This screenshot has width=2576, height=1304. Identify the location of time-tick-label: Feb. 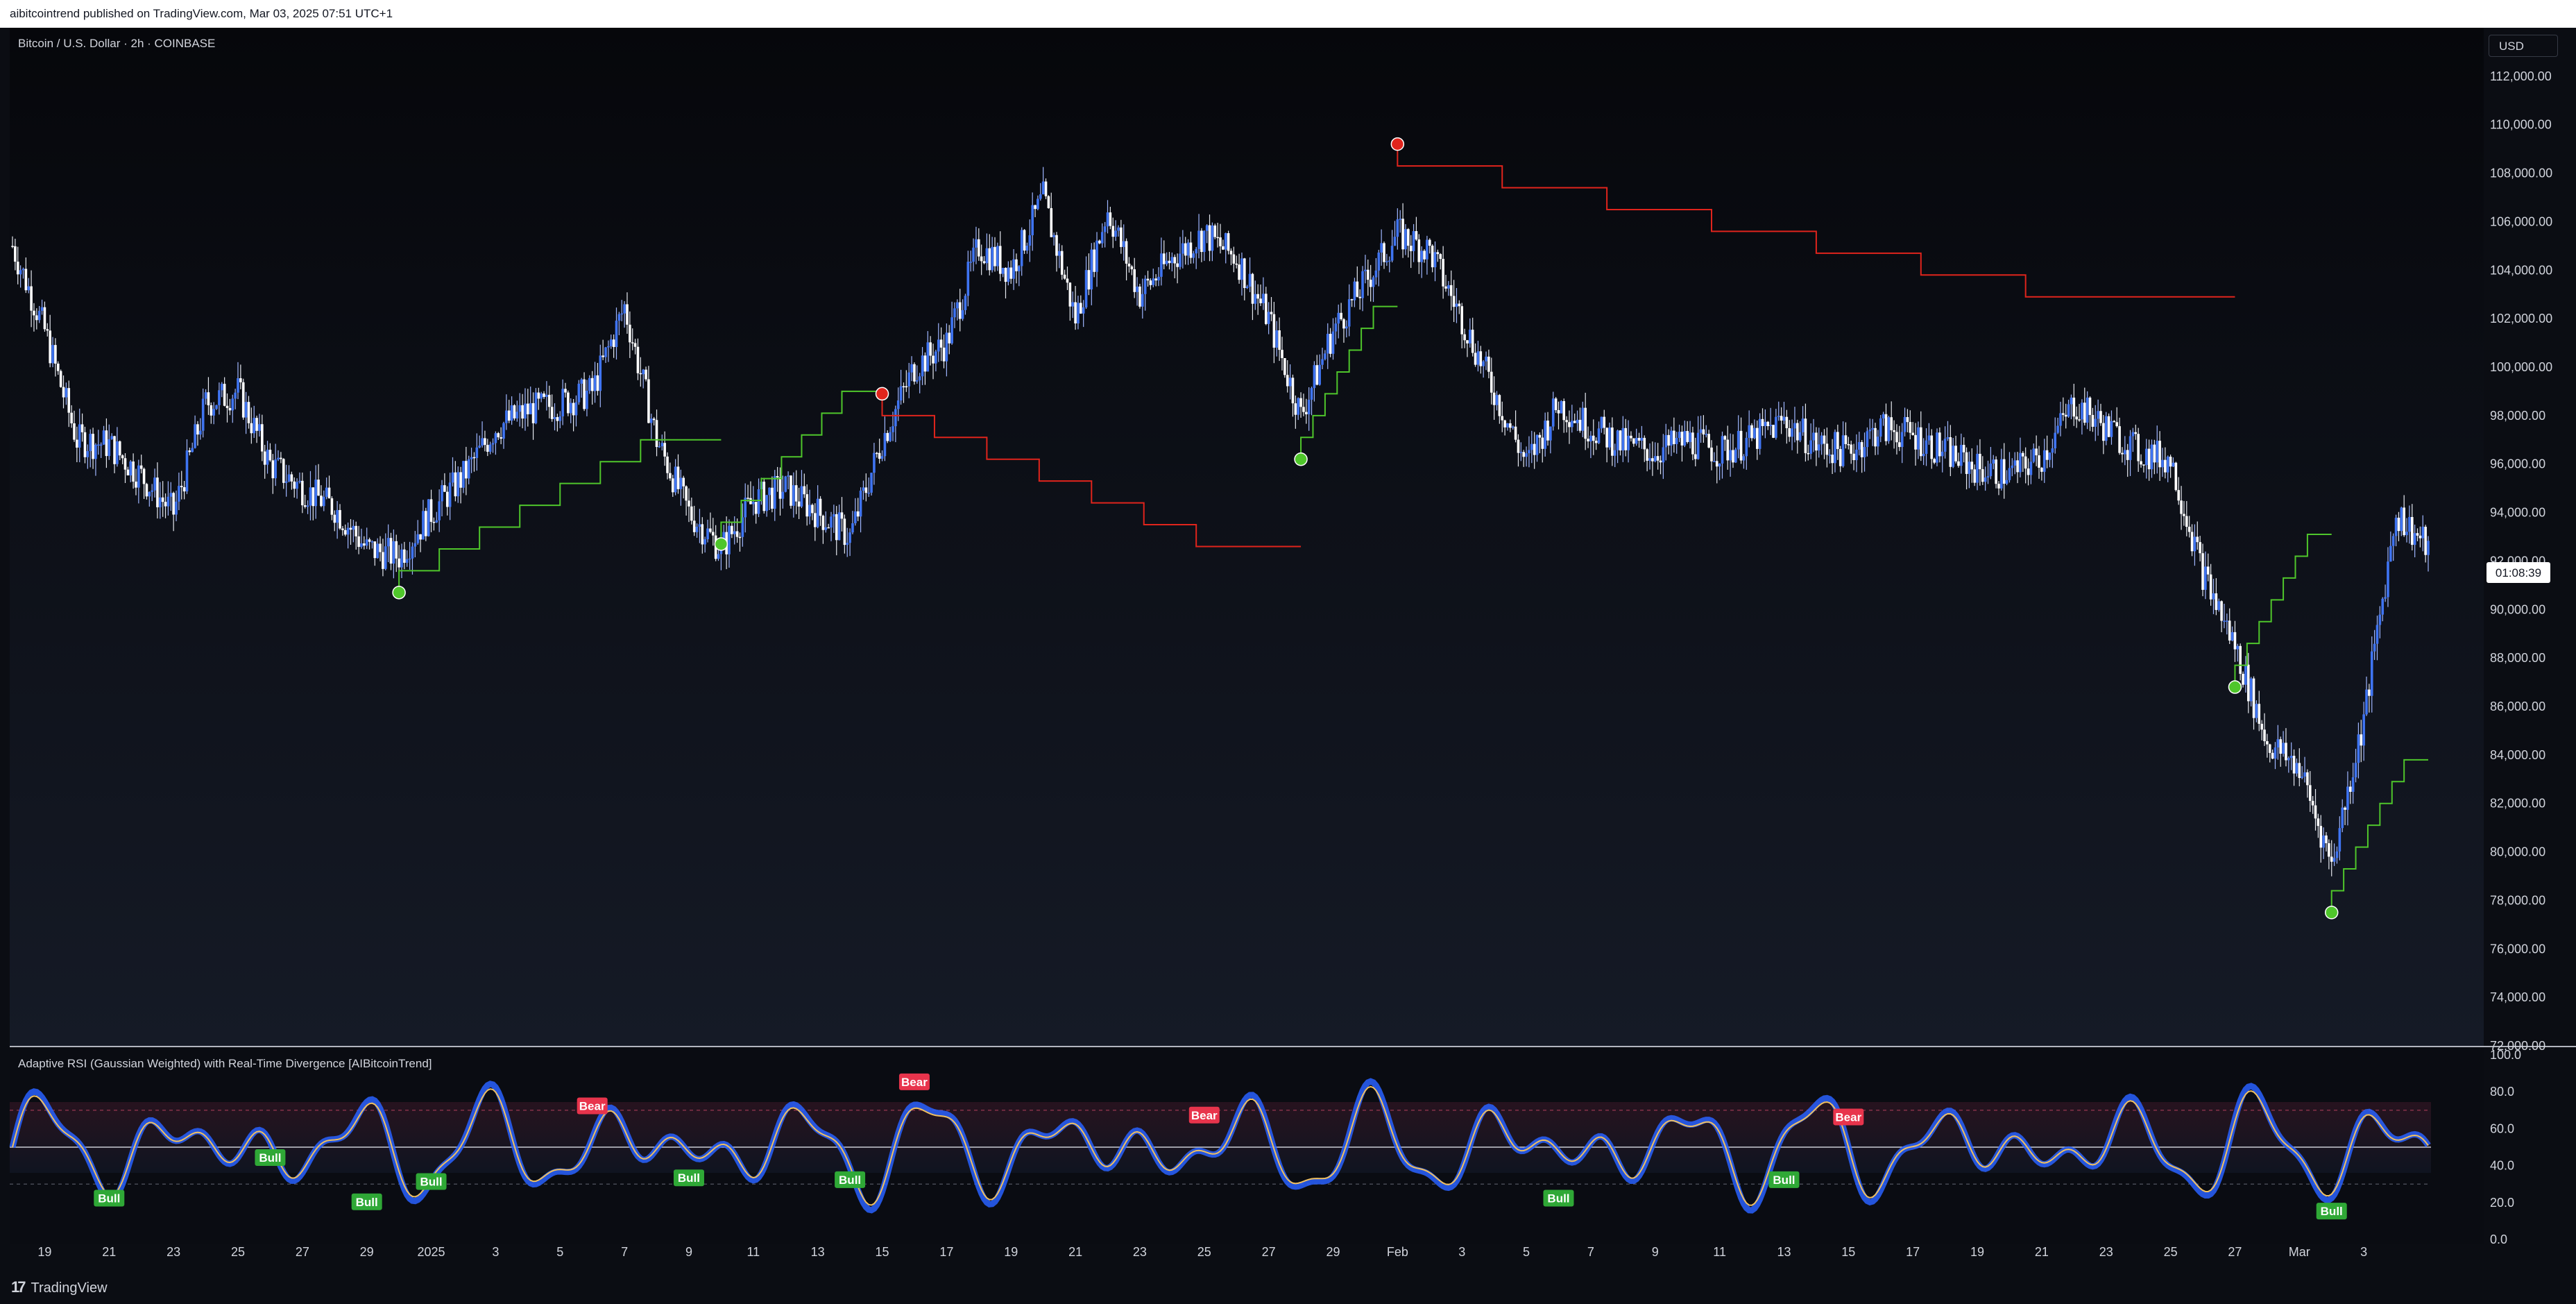
(1397, 1252).